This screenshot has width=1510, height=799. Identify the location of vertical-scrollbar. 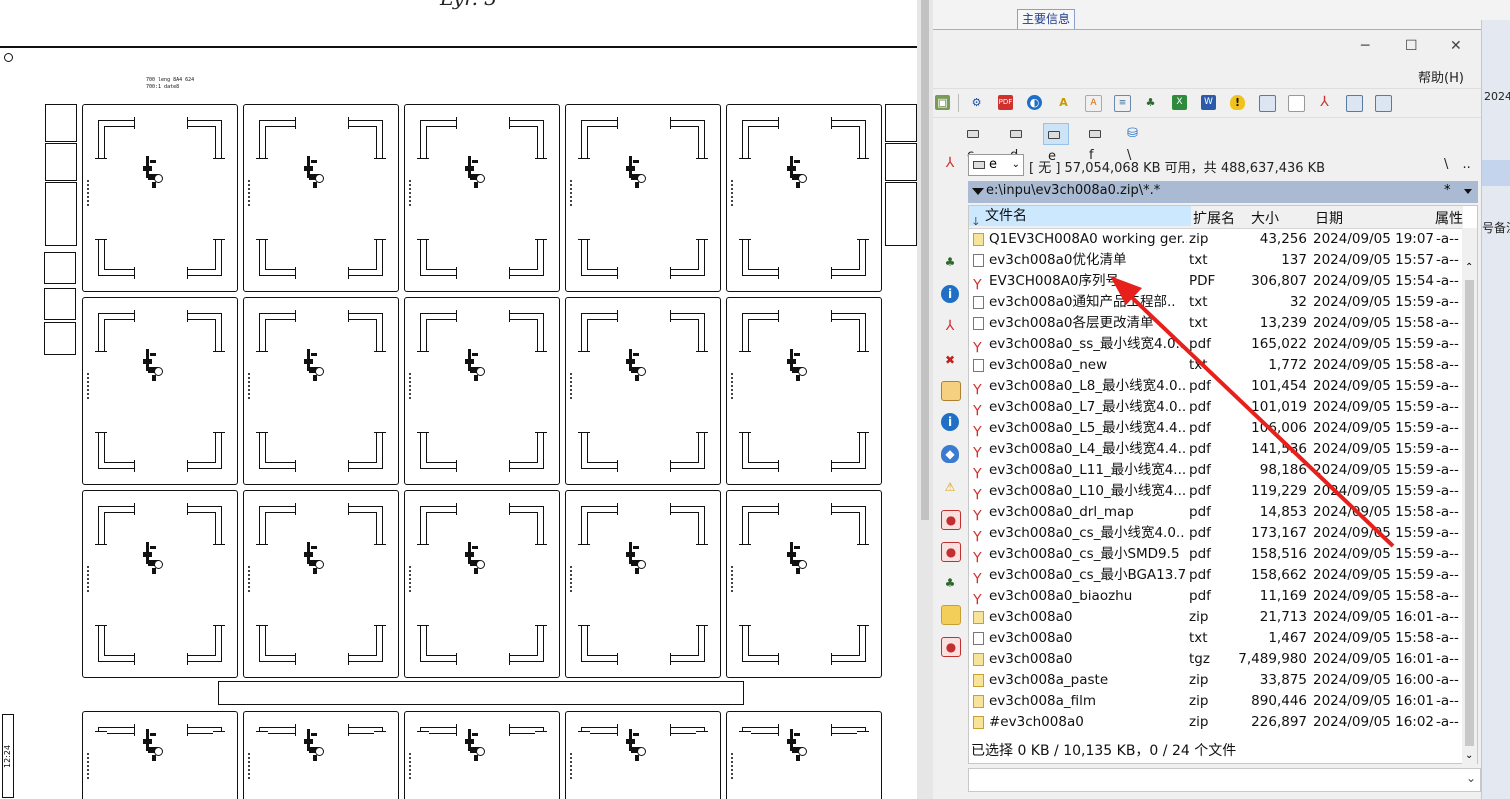
(925, 399).